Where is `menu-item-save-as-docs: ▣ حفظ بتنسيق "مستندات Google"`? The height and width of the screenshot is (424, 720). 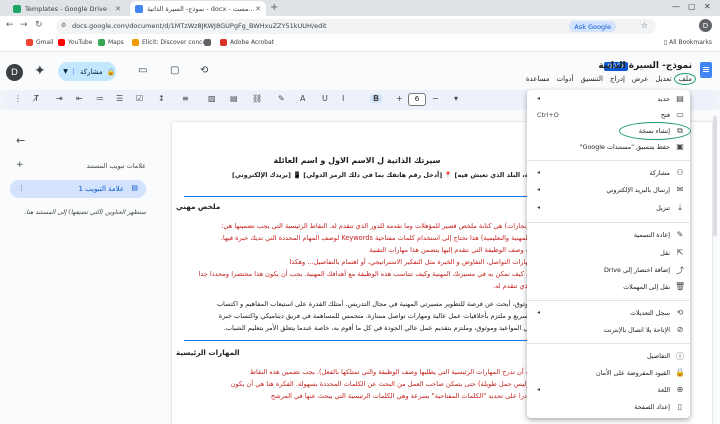 menu-item-save-as-docs: ▣ حفظ بتنسيق "مستندات Google" is located at coordinates (608, 148).